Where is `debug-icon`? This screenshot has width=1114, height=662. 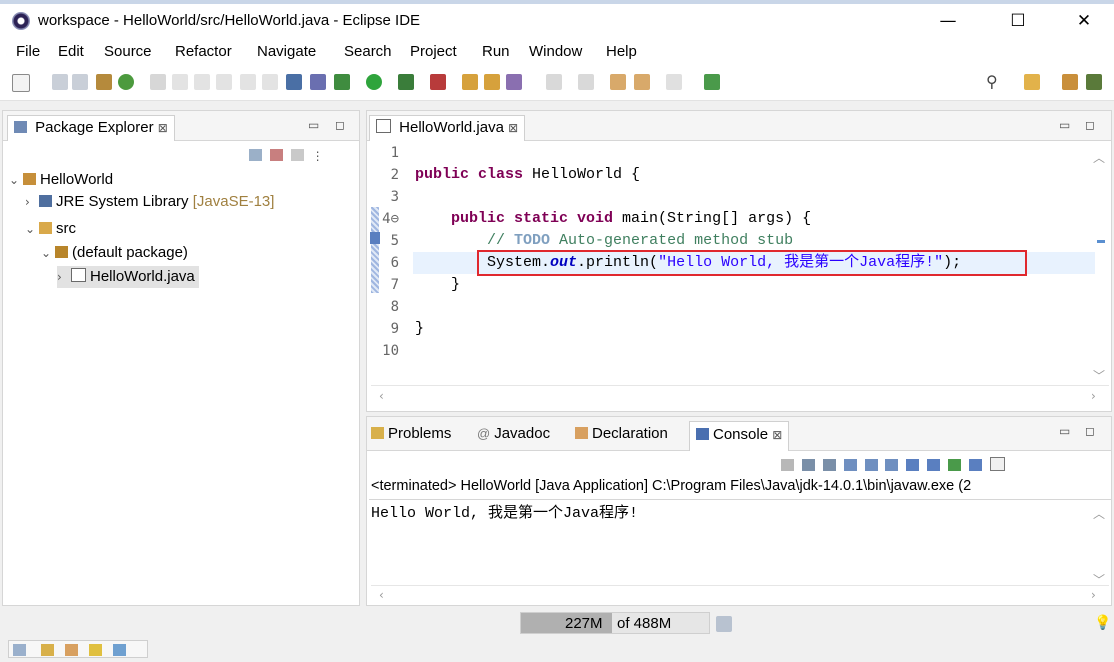
debug-icon is located at coordinates (342, 82).